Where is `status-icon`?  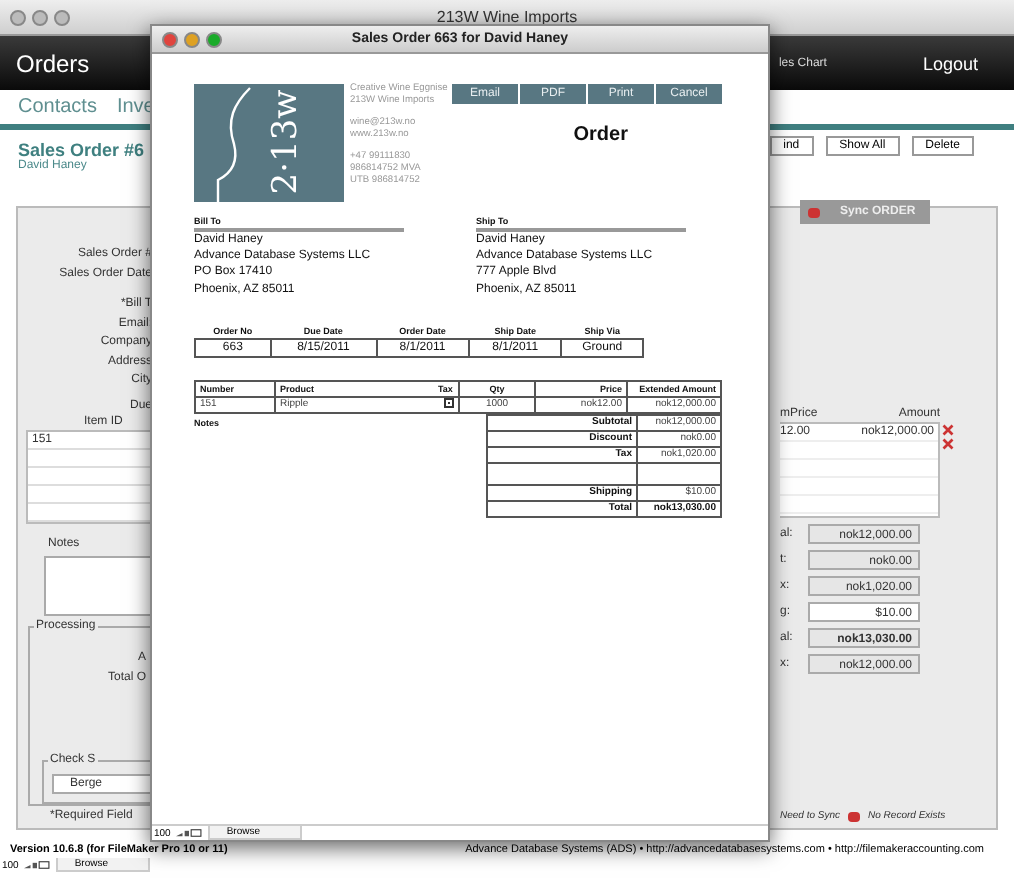 status-icon is located at coordinates (854, 816).